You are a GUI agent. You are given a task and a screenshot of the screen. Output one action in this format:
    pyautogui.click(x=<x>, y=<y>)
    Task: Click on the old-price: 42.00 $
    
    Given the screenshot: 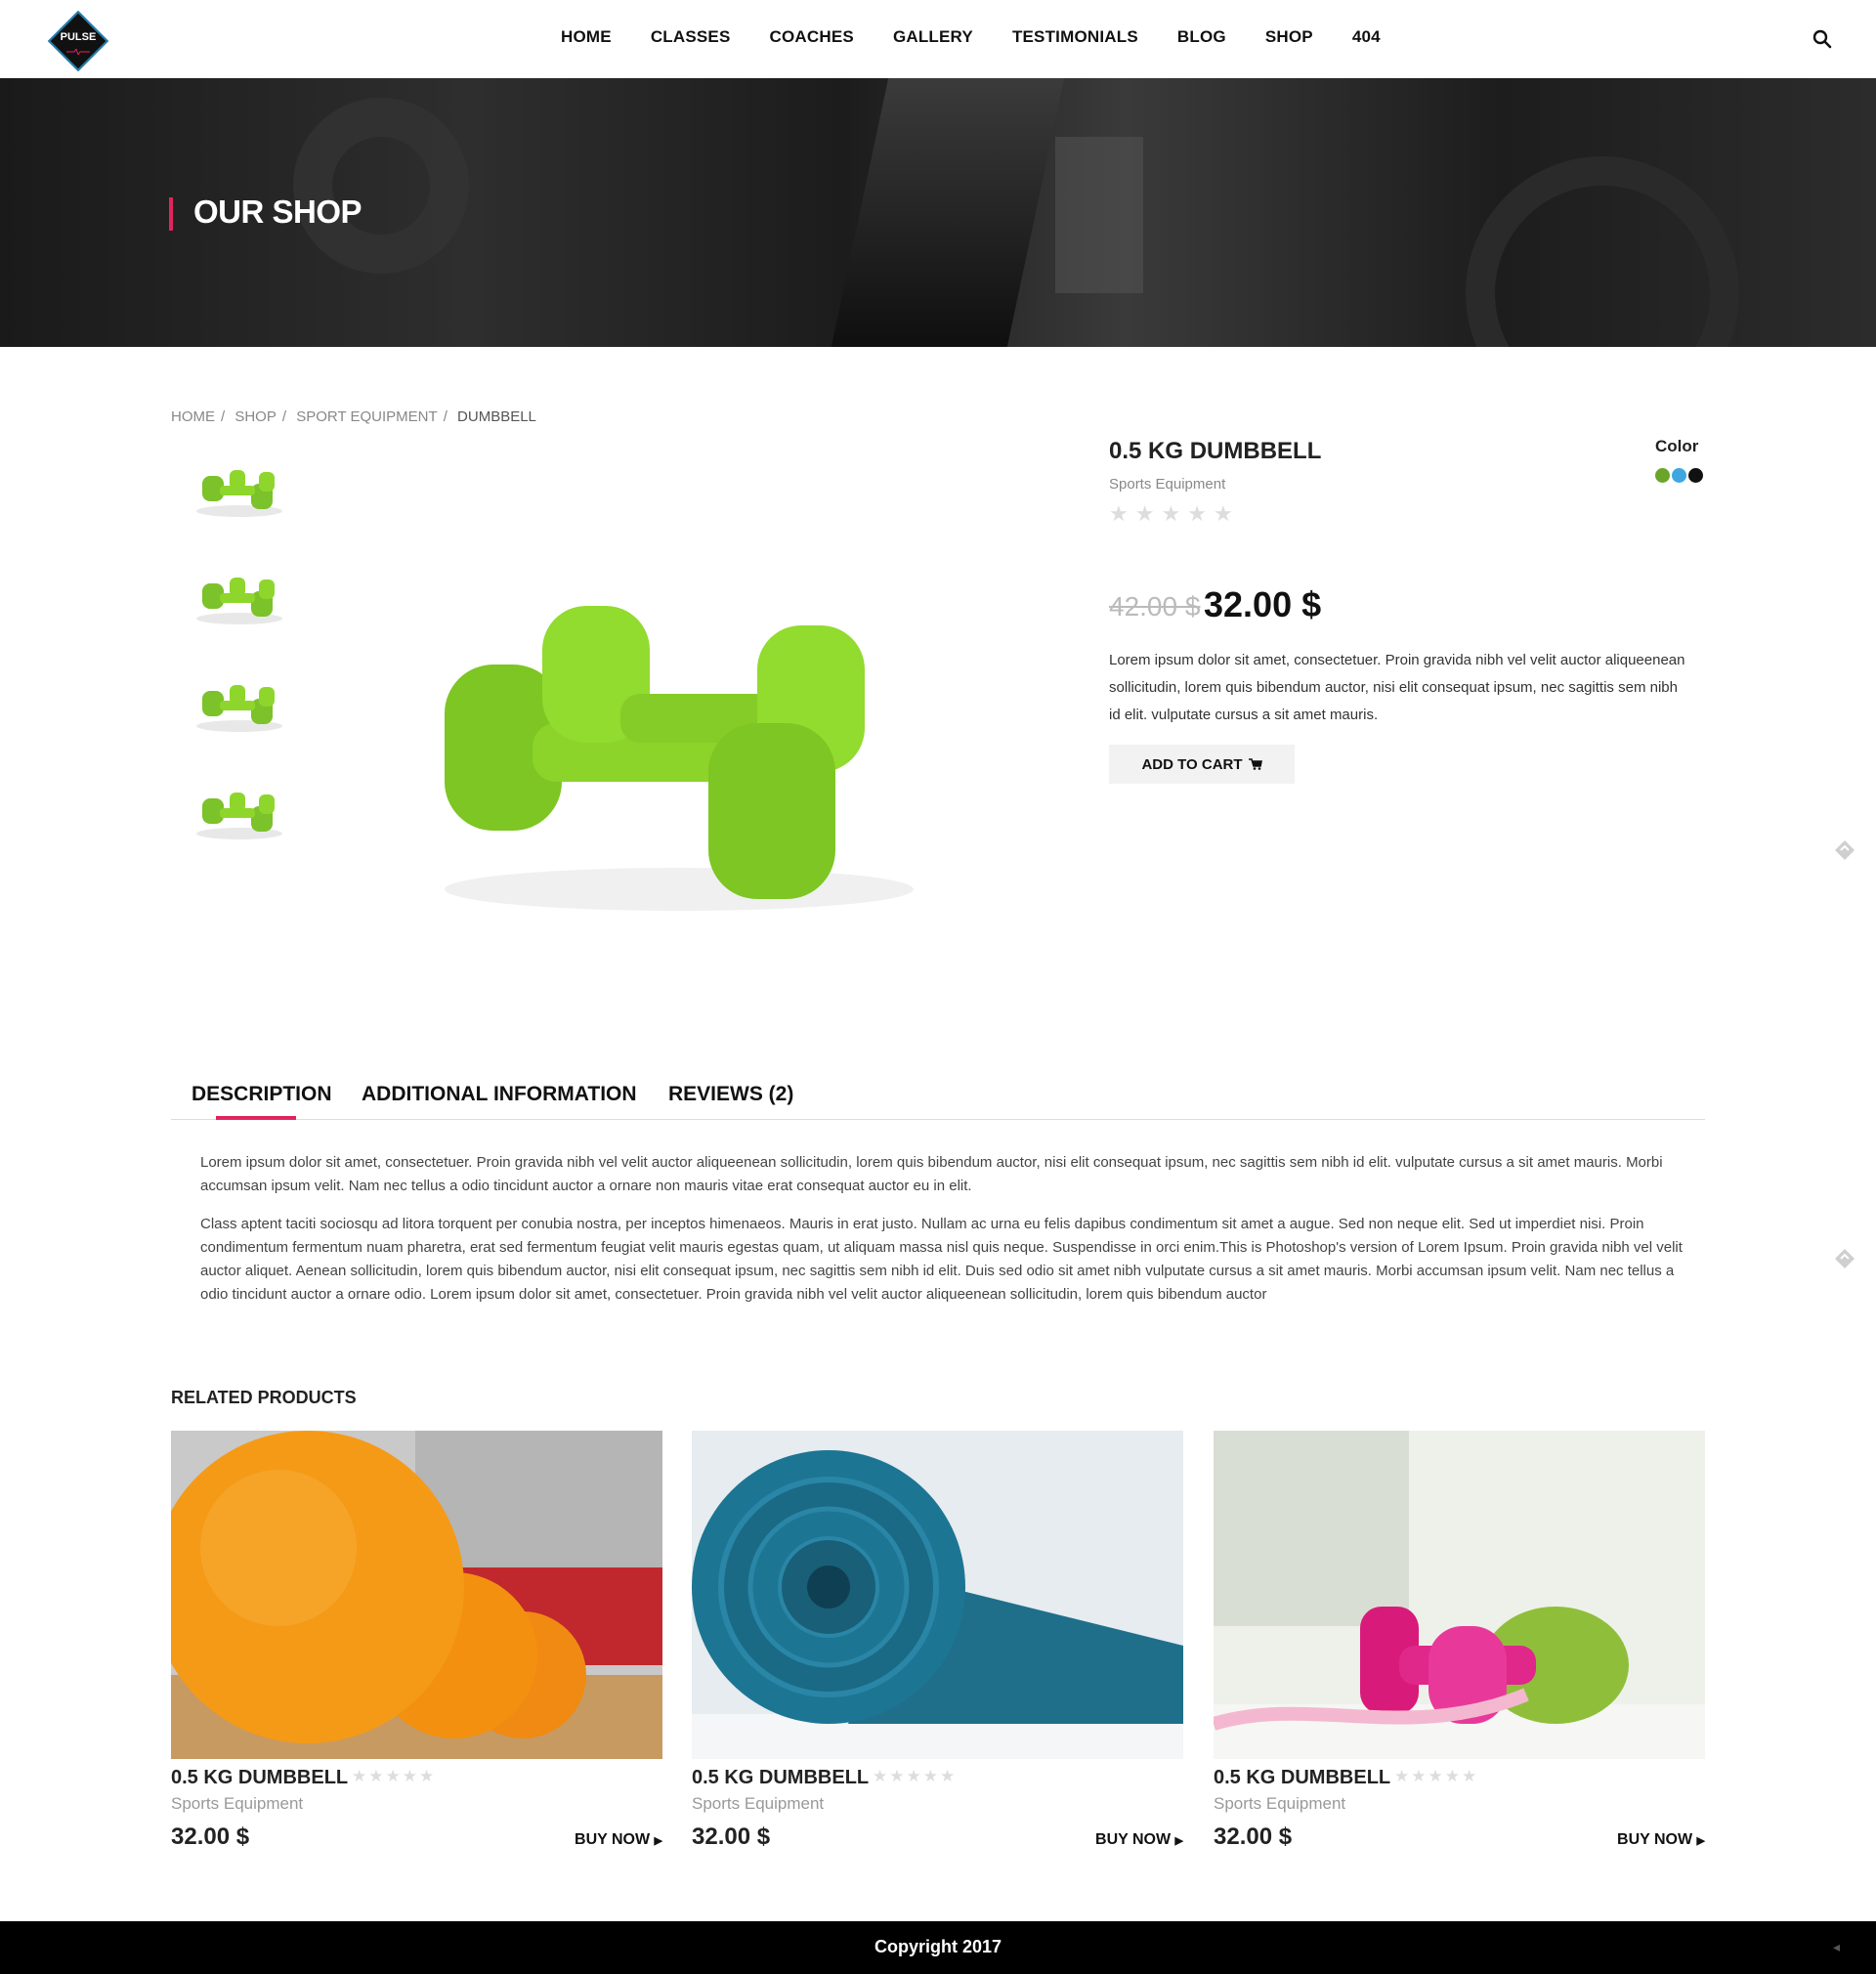 What is the action you would take?
    pyautogui.click(x=1155, y=606)
    